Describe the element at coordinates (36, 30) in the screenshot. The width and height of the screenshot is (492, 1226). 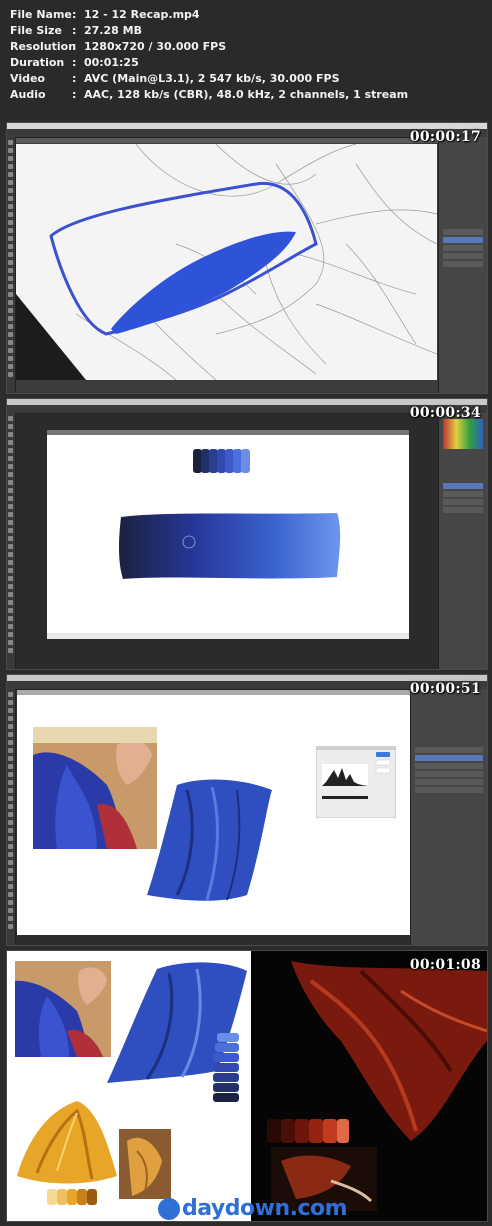
I see `file-size-label: File Size` at that location.